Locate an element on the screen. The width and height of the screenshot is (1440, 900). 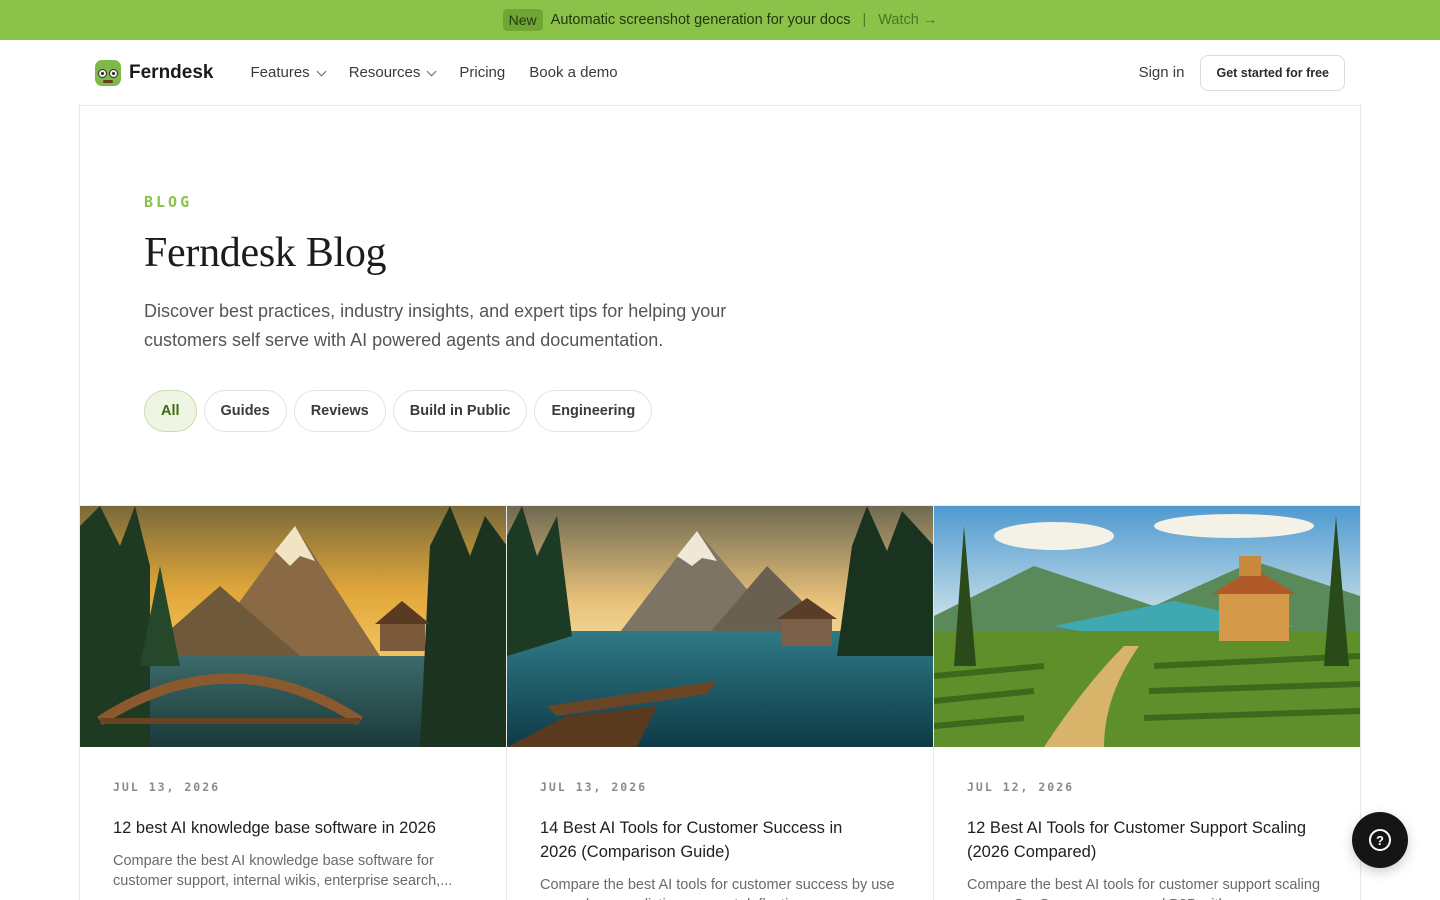
nav-item-resources: Resources is located at coordinates (392, 72).